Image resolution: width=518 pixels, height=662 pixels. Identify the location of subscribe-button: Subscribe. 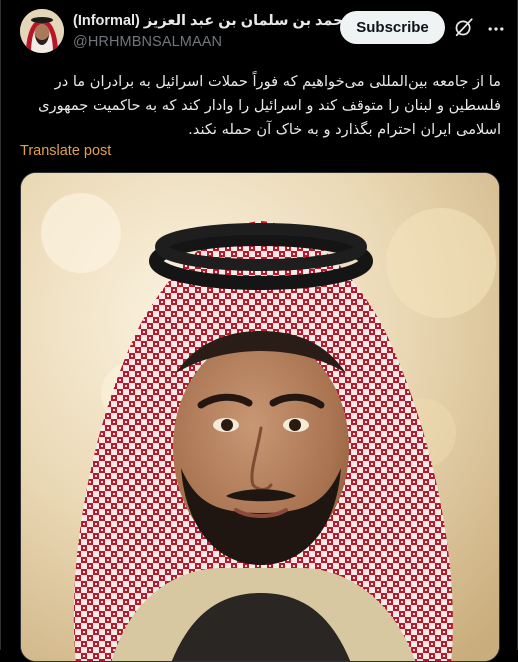
(392, 27).